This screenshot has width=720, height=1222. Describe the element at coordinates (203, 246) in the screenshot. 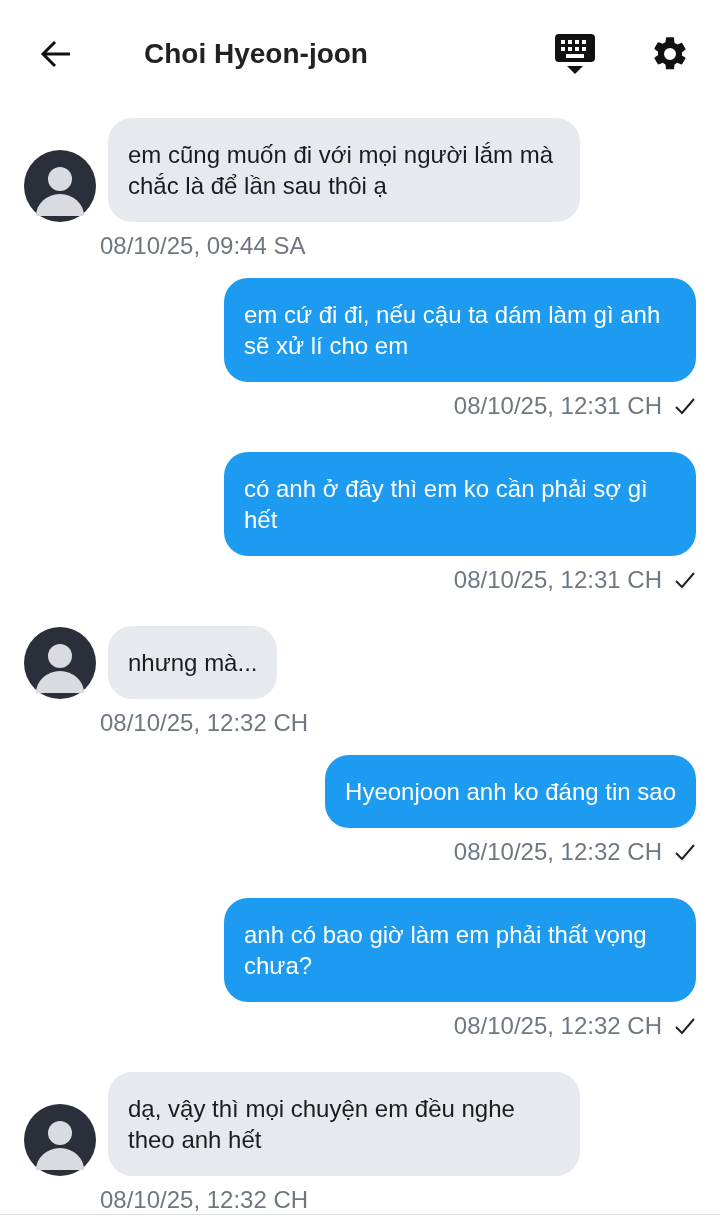

I see `timestamp: 08/10/25, 09:44 SA` at that location.